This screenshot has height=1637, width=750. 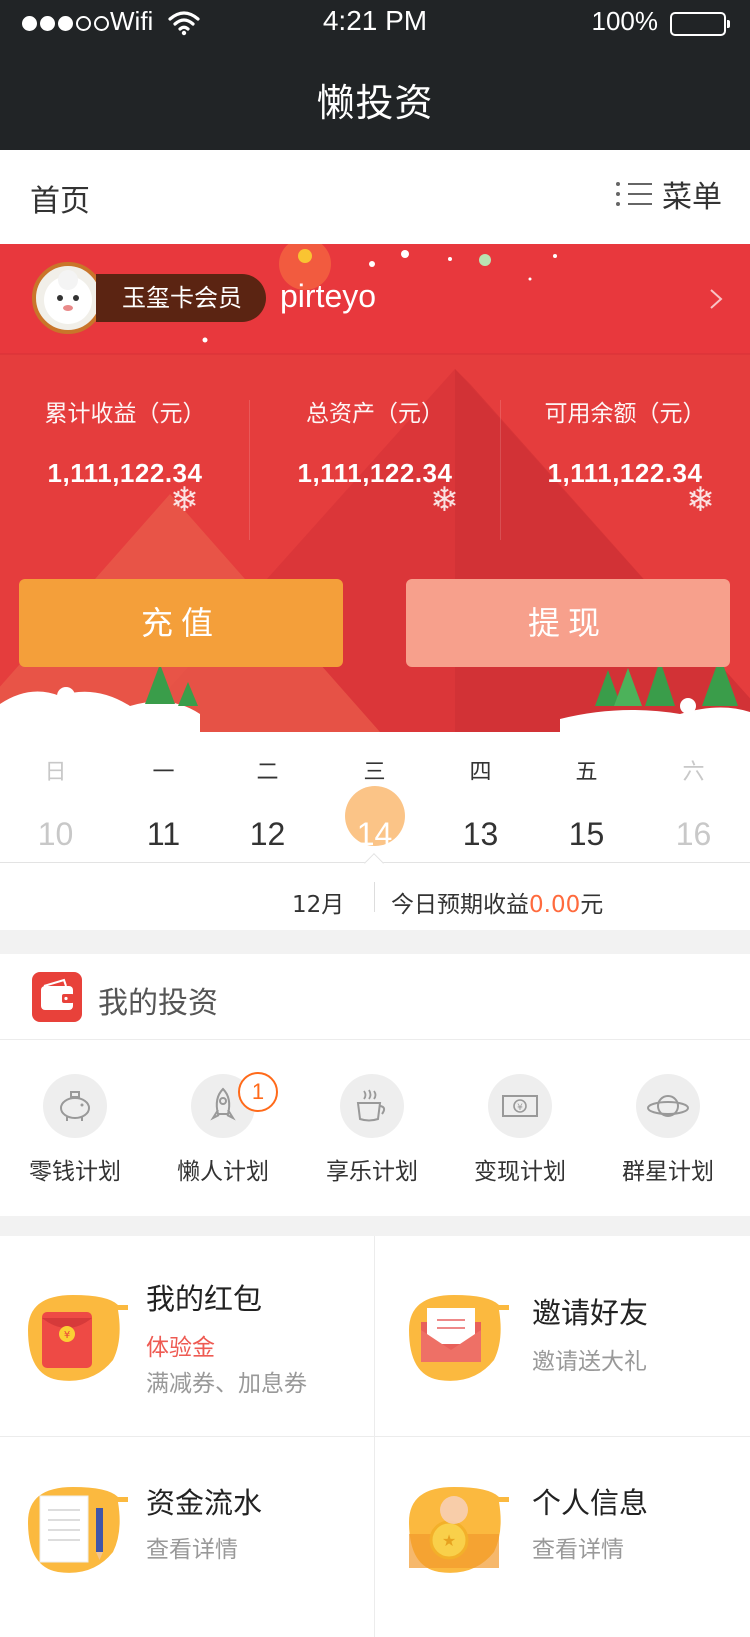 What do you see at coordinates (716, 299) in the screenshot?
I see `chevron-right-icon` at bounding box center [716, 299].